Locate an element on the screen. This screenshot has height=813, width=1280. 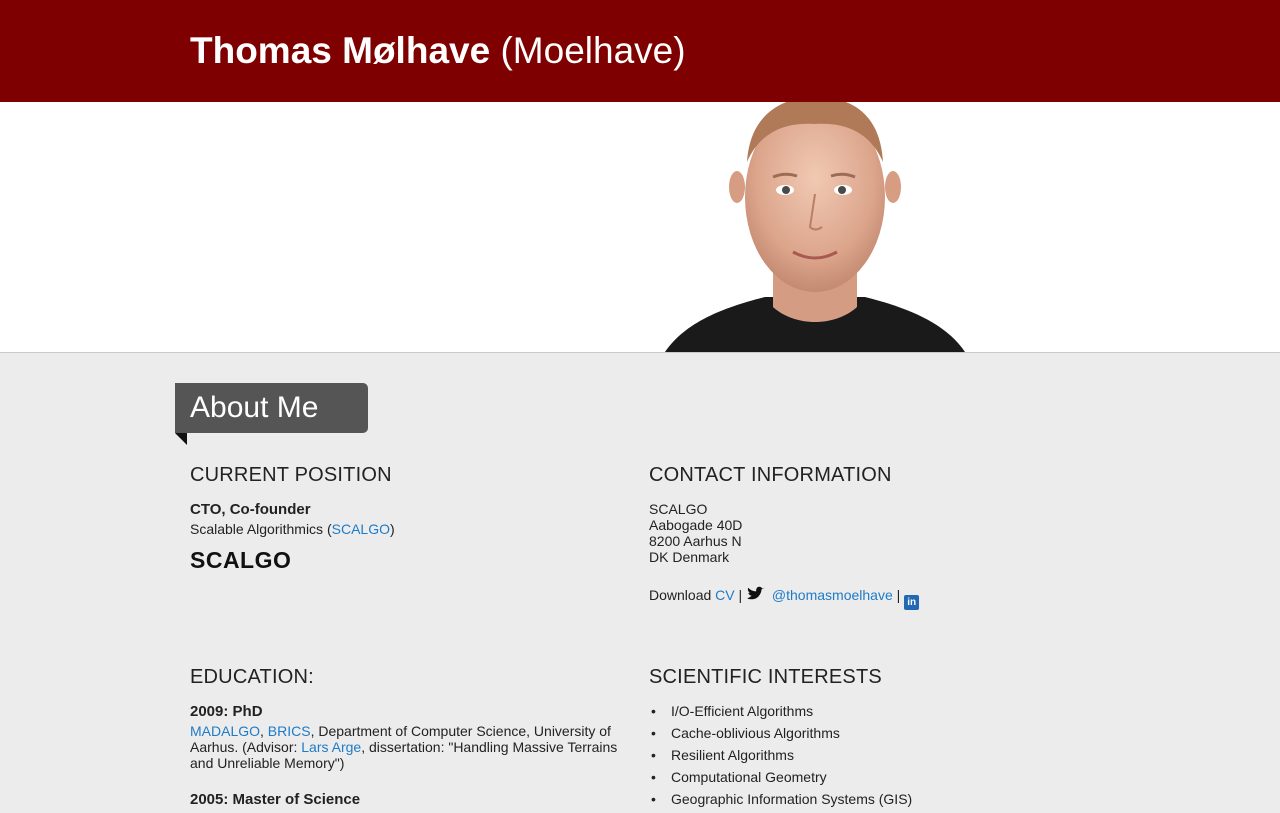
scalgo-logo: SCALGO is located at coordinates (240, 560).